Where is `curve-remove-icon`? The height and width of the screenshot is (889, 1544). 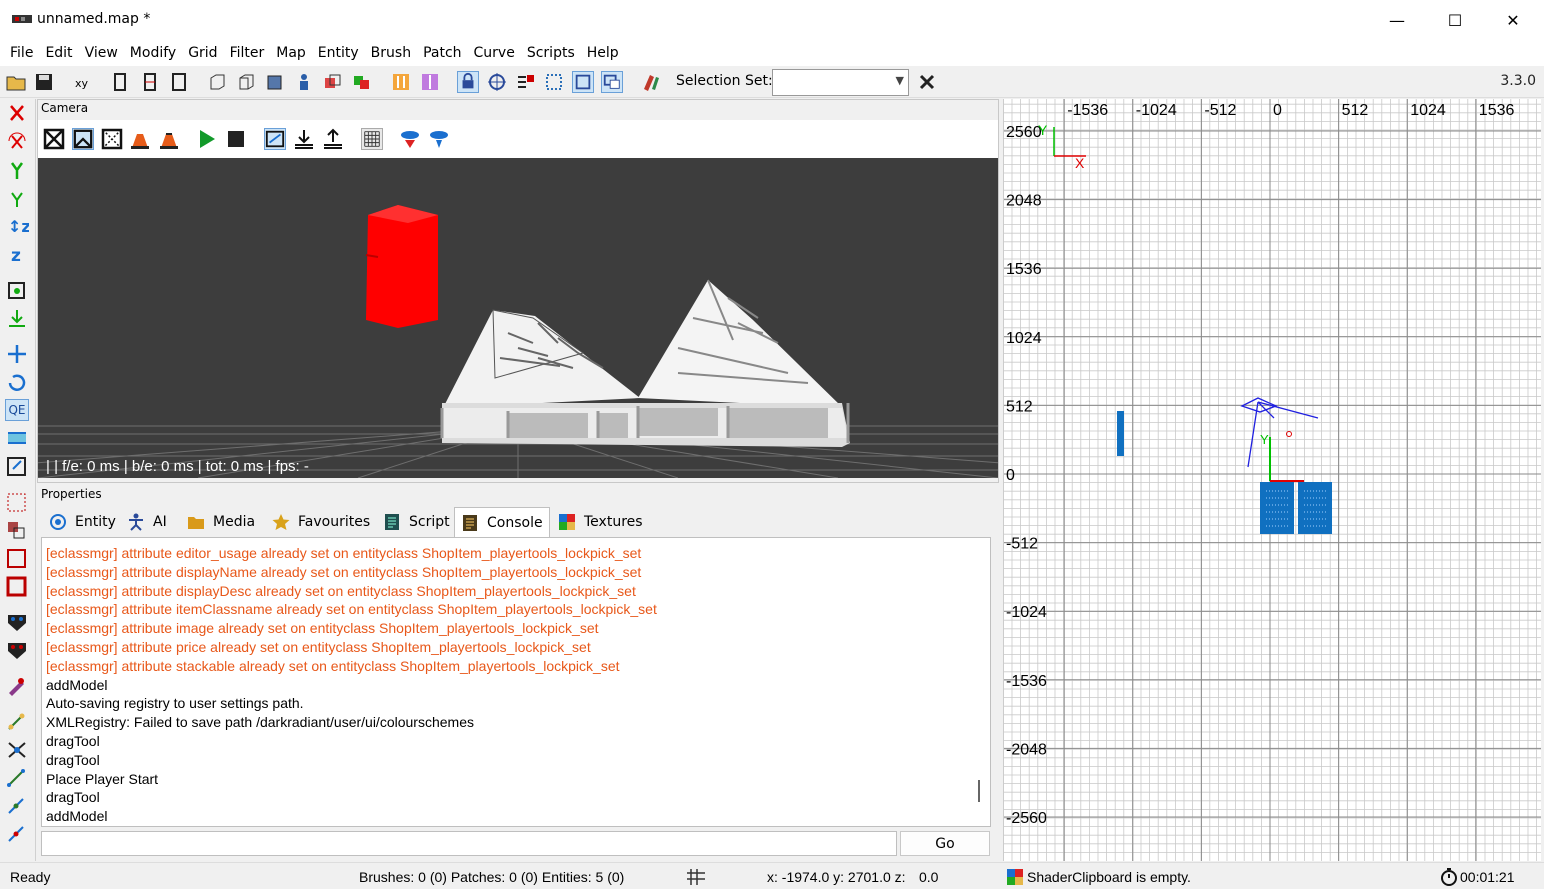
curve-remove-icon is located at coordinates (17, 834).